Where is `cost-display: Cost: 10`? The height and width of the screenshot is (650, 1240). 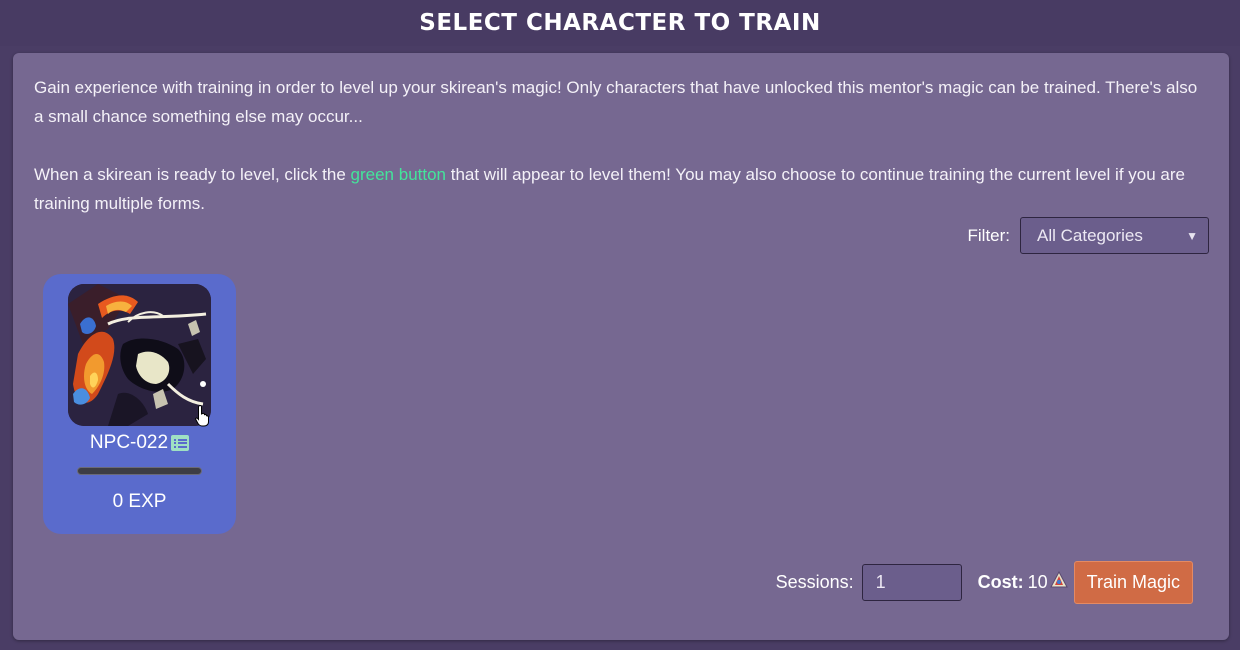 cost-display: Cost: 10 is located at coordinates (1022, 582).